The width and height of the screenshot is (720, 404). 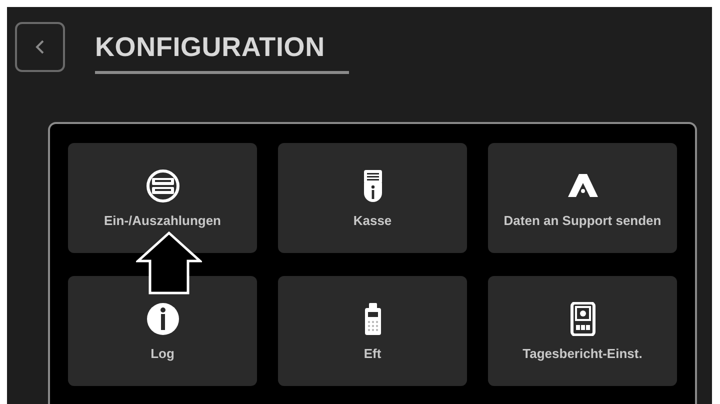 I want to click on menu-tile: Kasse, so click(x=372, y=198).